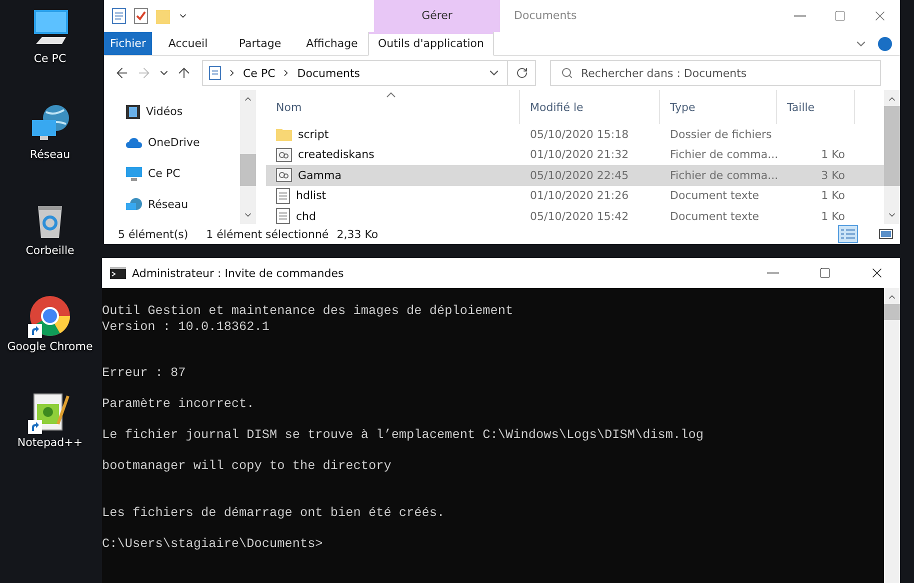 The width and height of the screenshot is (914, 583). What do you see at coordinates (186, 326) in the screenshot?
I see `console-output-line: Version : 10.0.18362.1` at bounding box center [186, 326].